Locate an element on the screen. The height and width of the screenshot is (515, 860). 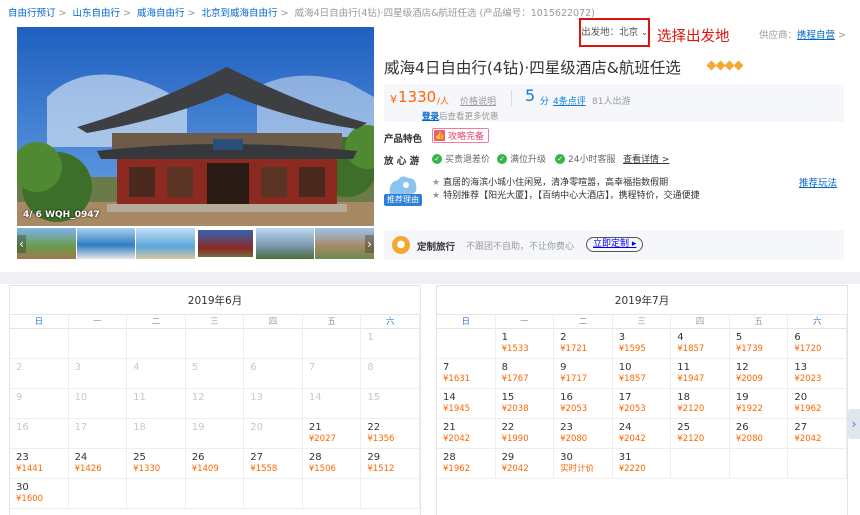
calendar-day: 19 ¥1922 is located at coordinates (759, 404).